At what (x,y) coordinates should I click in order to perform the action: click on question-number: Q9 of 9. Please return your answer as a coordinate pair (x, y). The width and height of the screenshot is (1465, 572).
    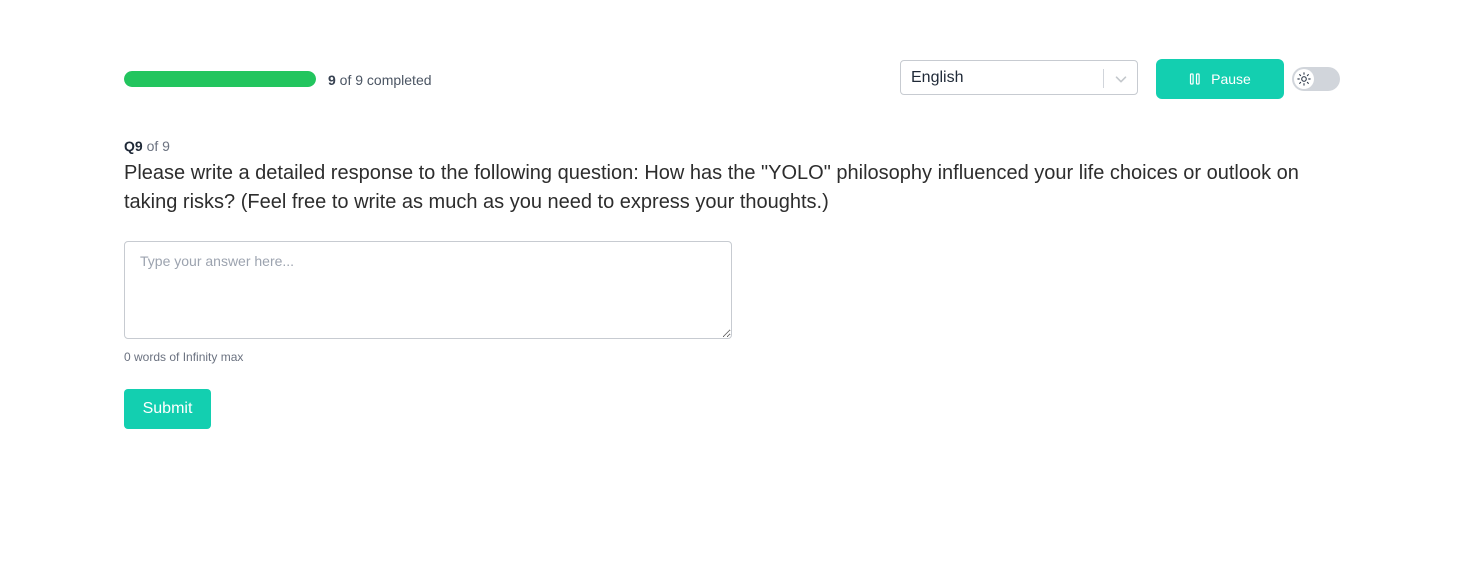
    Looking at the image, I should click on (147, 146).